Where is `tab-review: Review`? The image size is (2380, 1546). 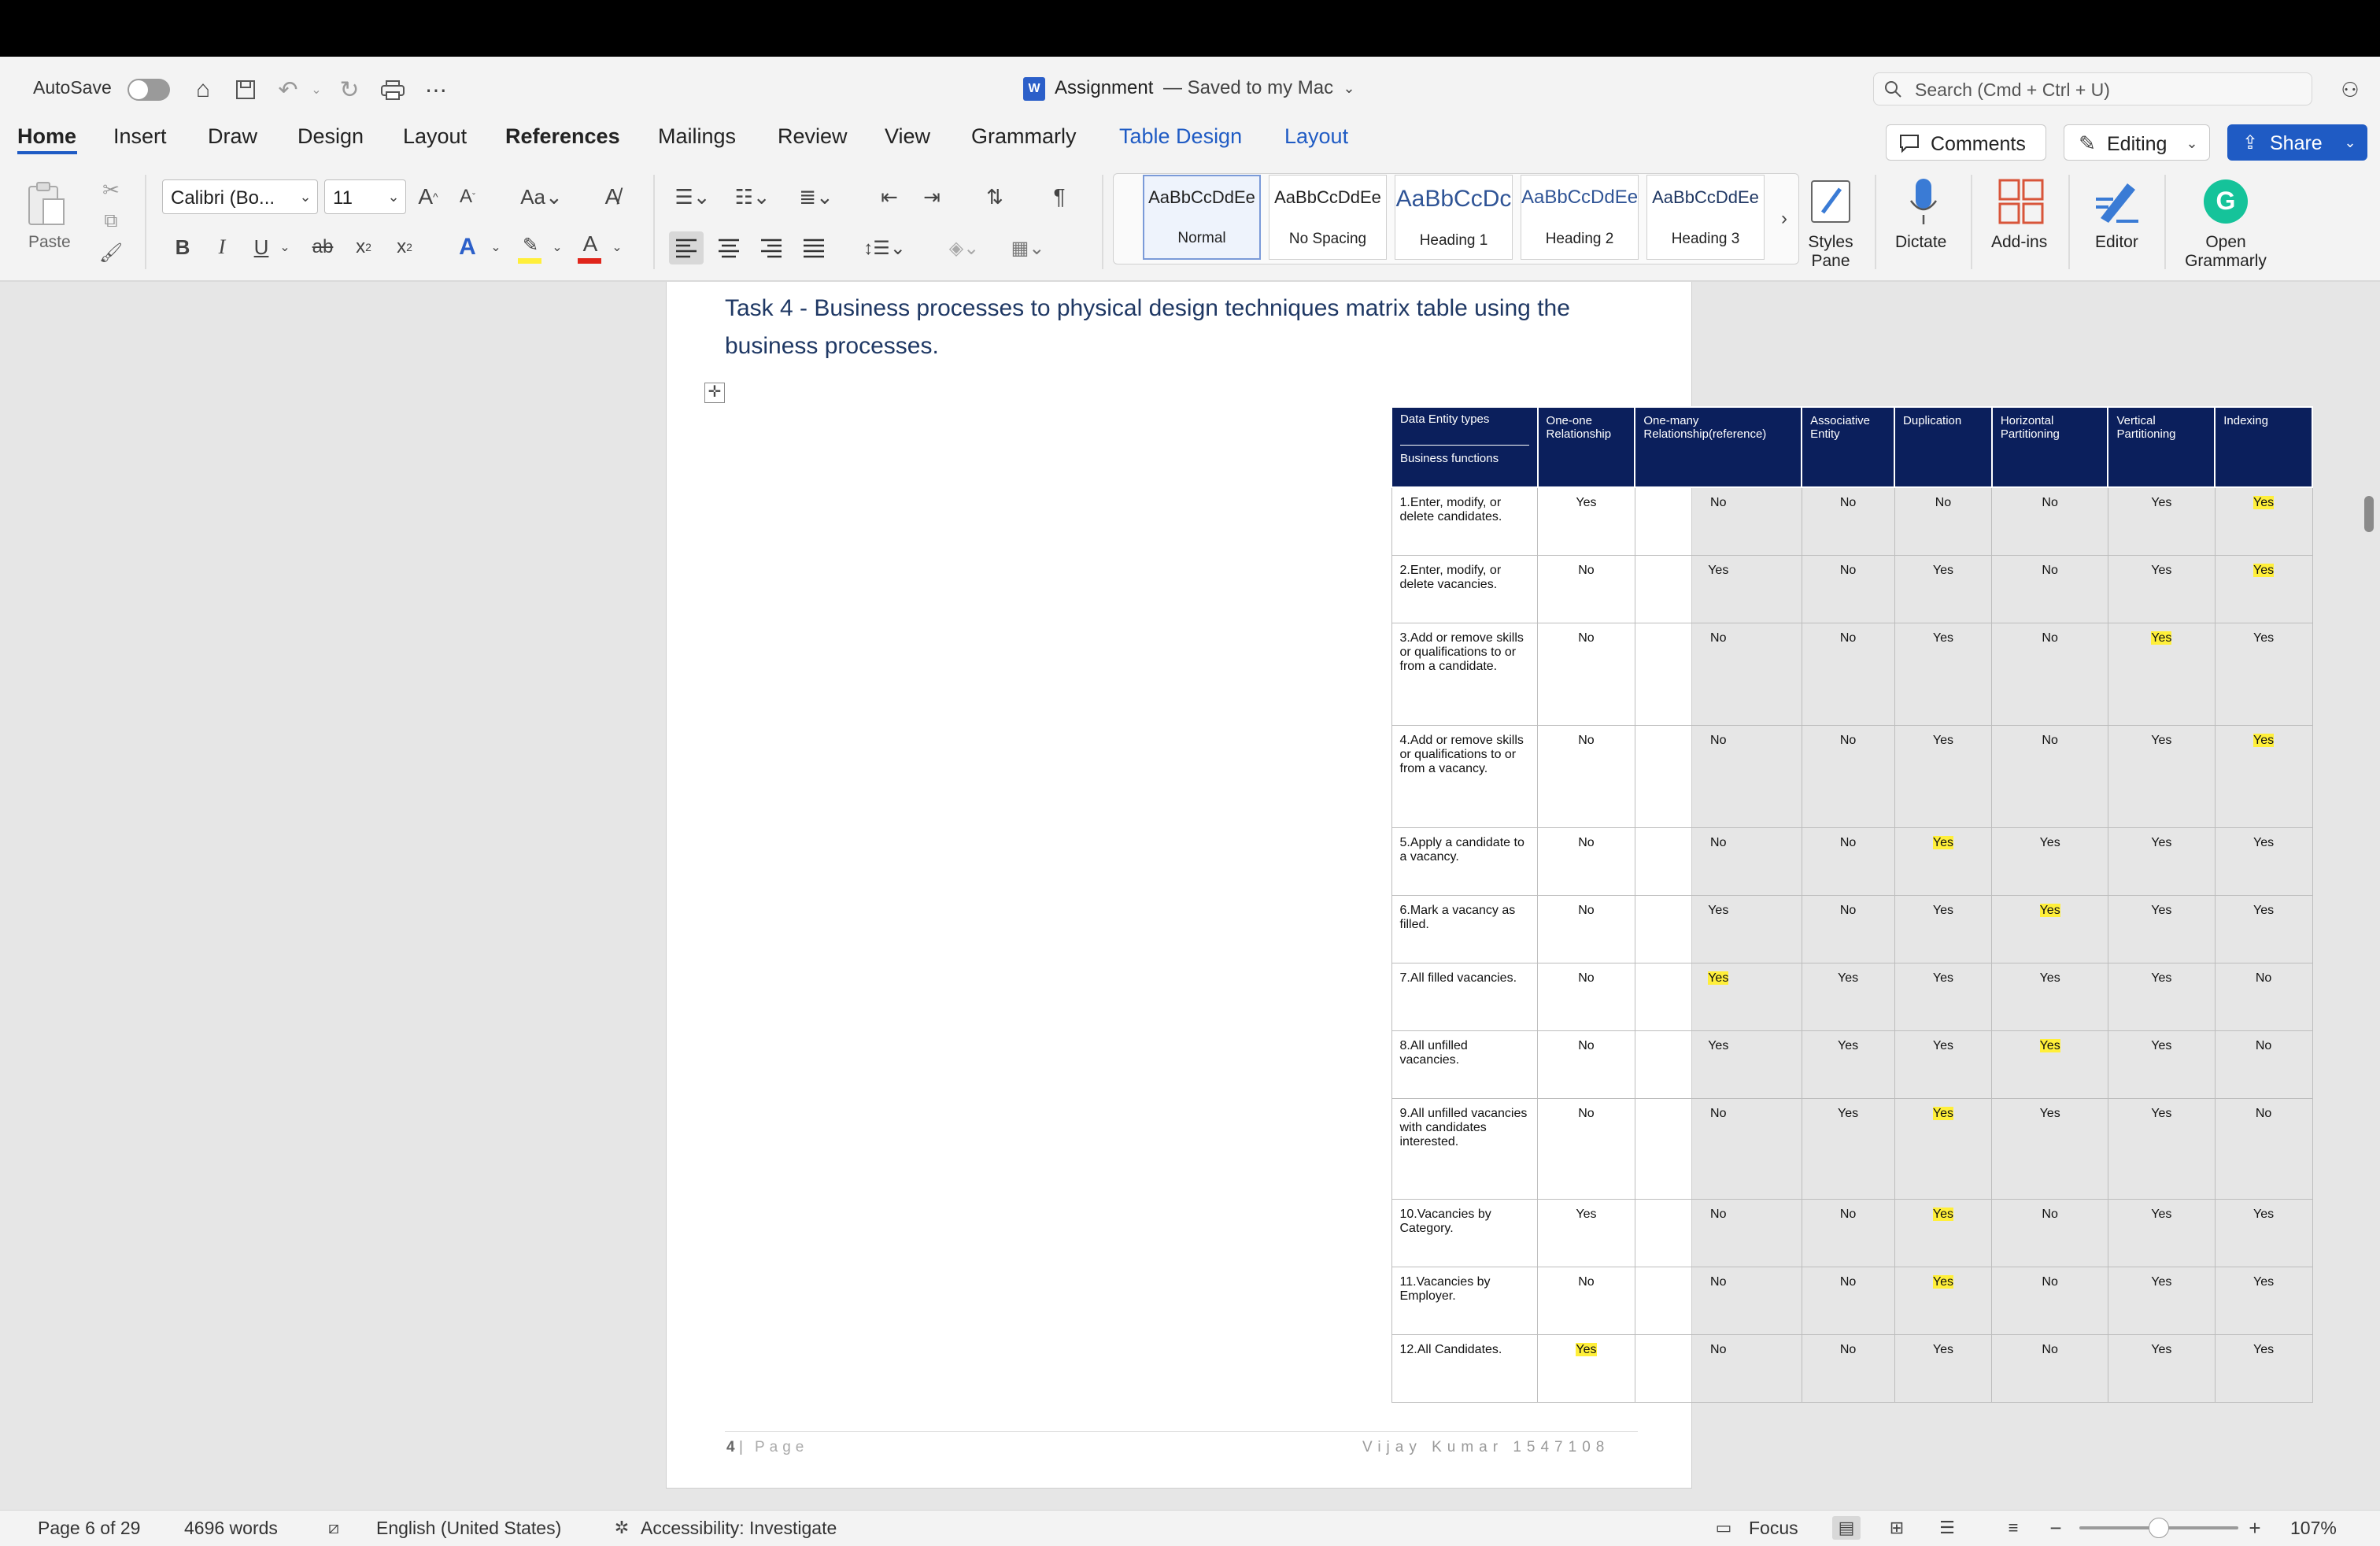
tab-review: Review is located at coordinates (813, 136).